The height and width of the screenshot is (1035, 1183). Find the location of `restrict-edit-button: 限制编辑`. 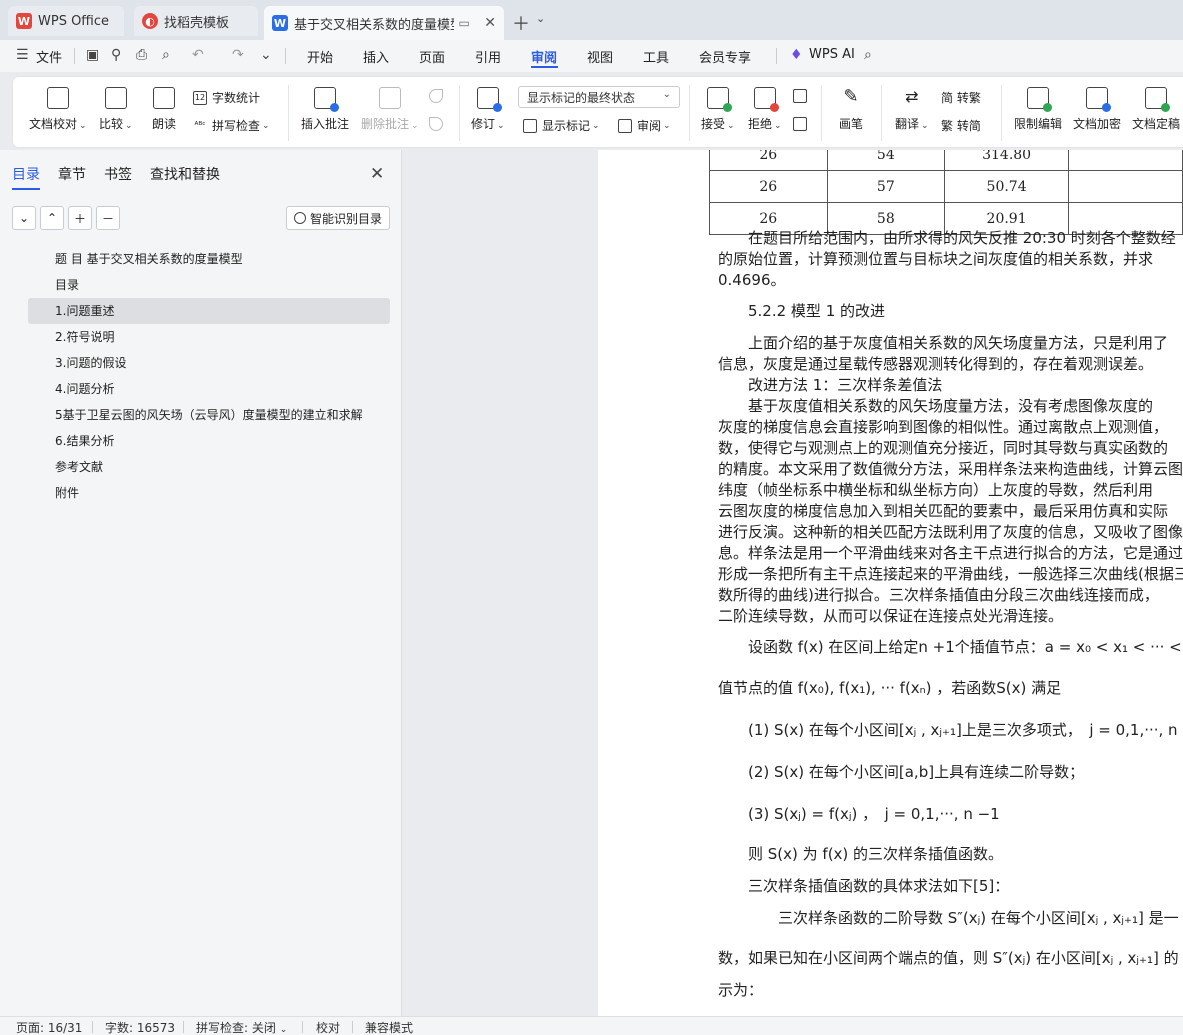

restrict-edit-button: 限制编辑 is located at coordinates (1038, 109).